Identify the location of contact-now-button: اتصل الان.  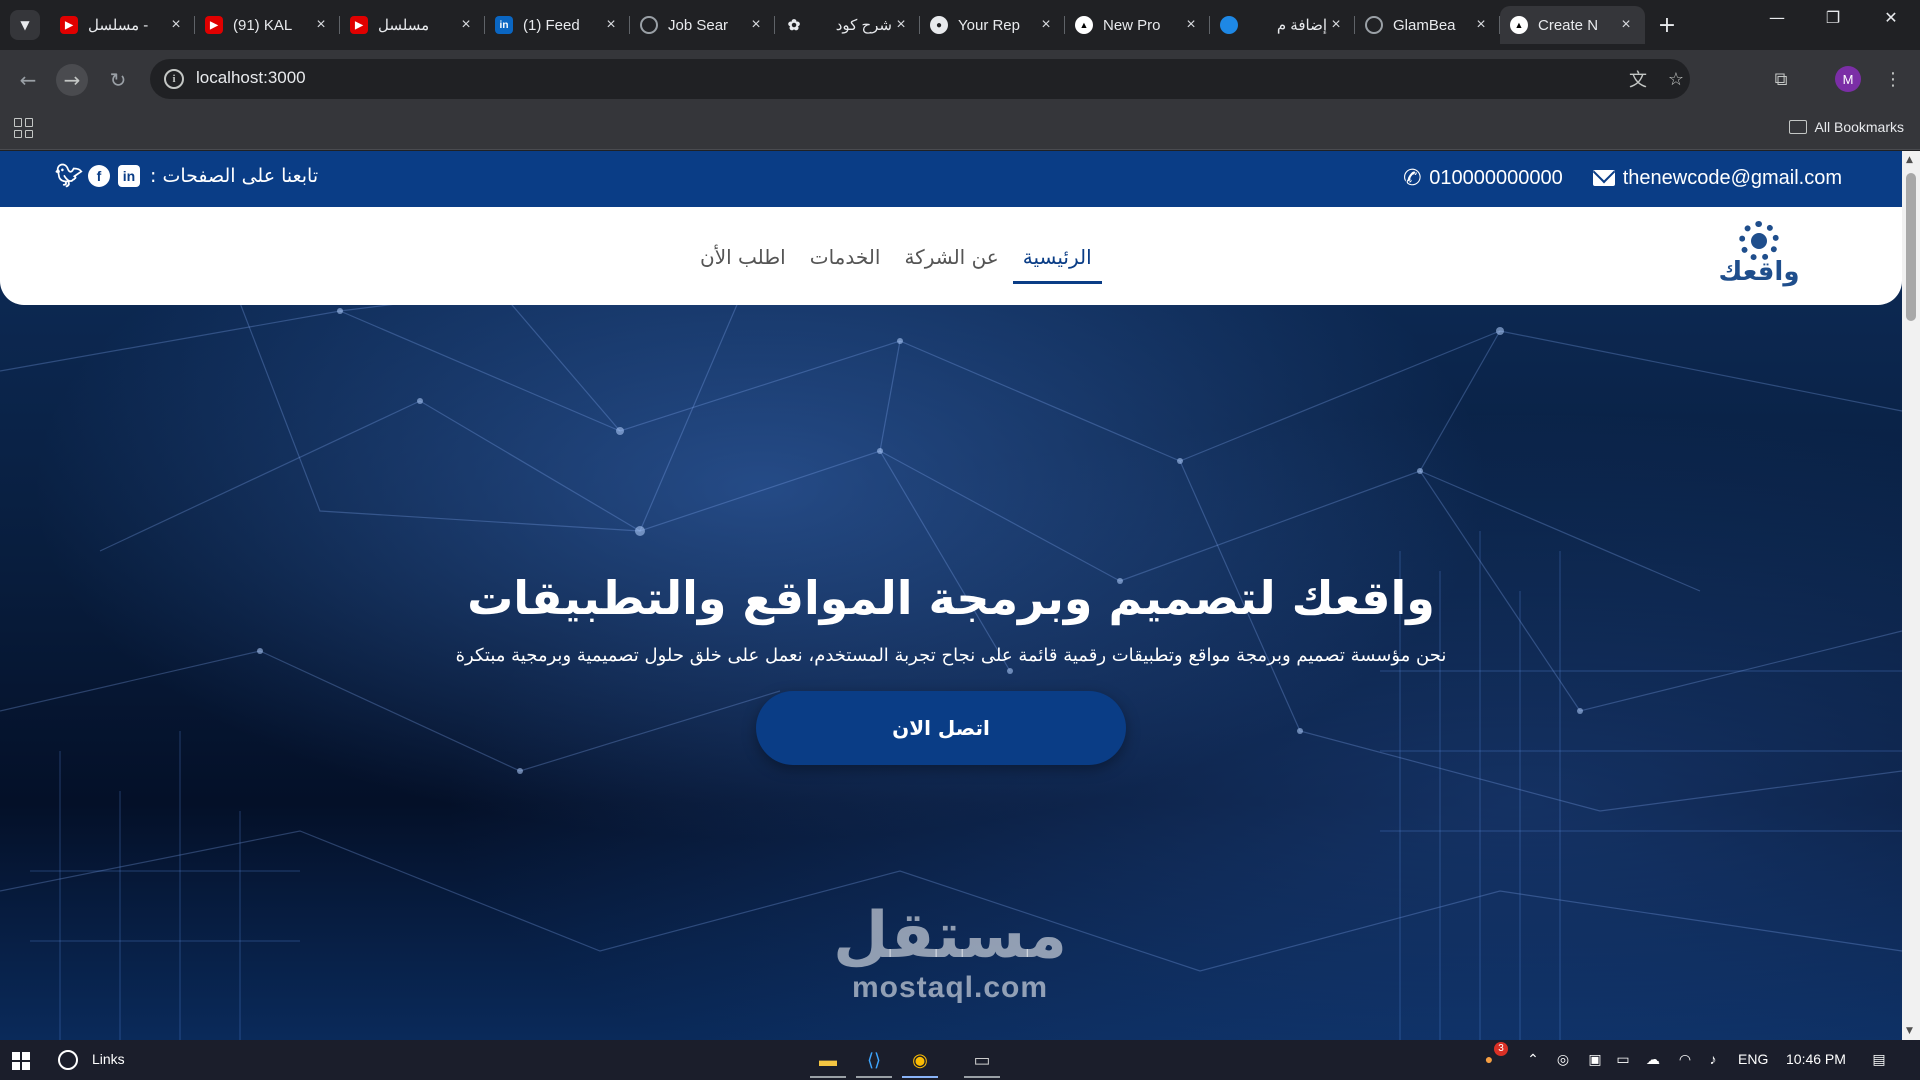
(941, 728).